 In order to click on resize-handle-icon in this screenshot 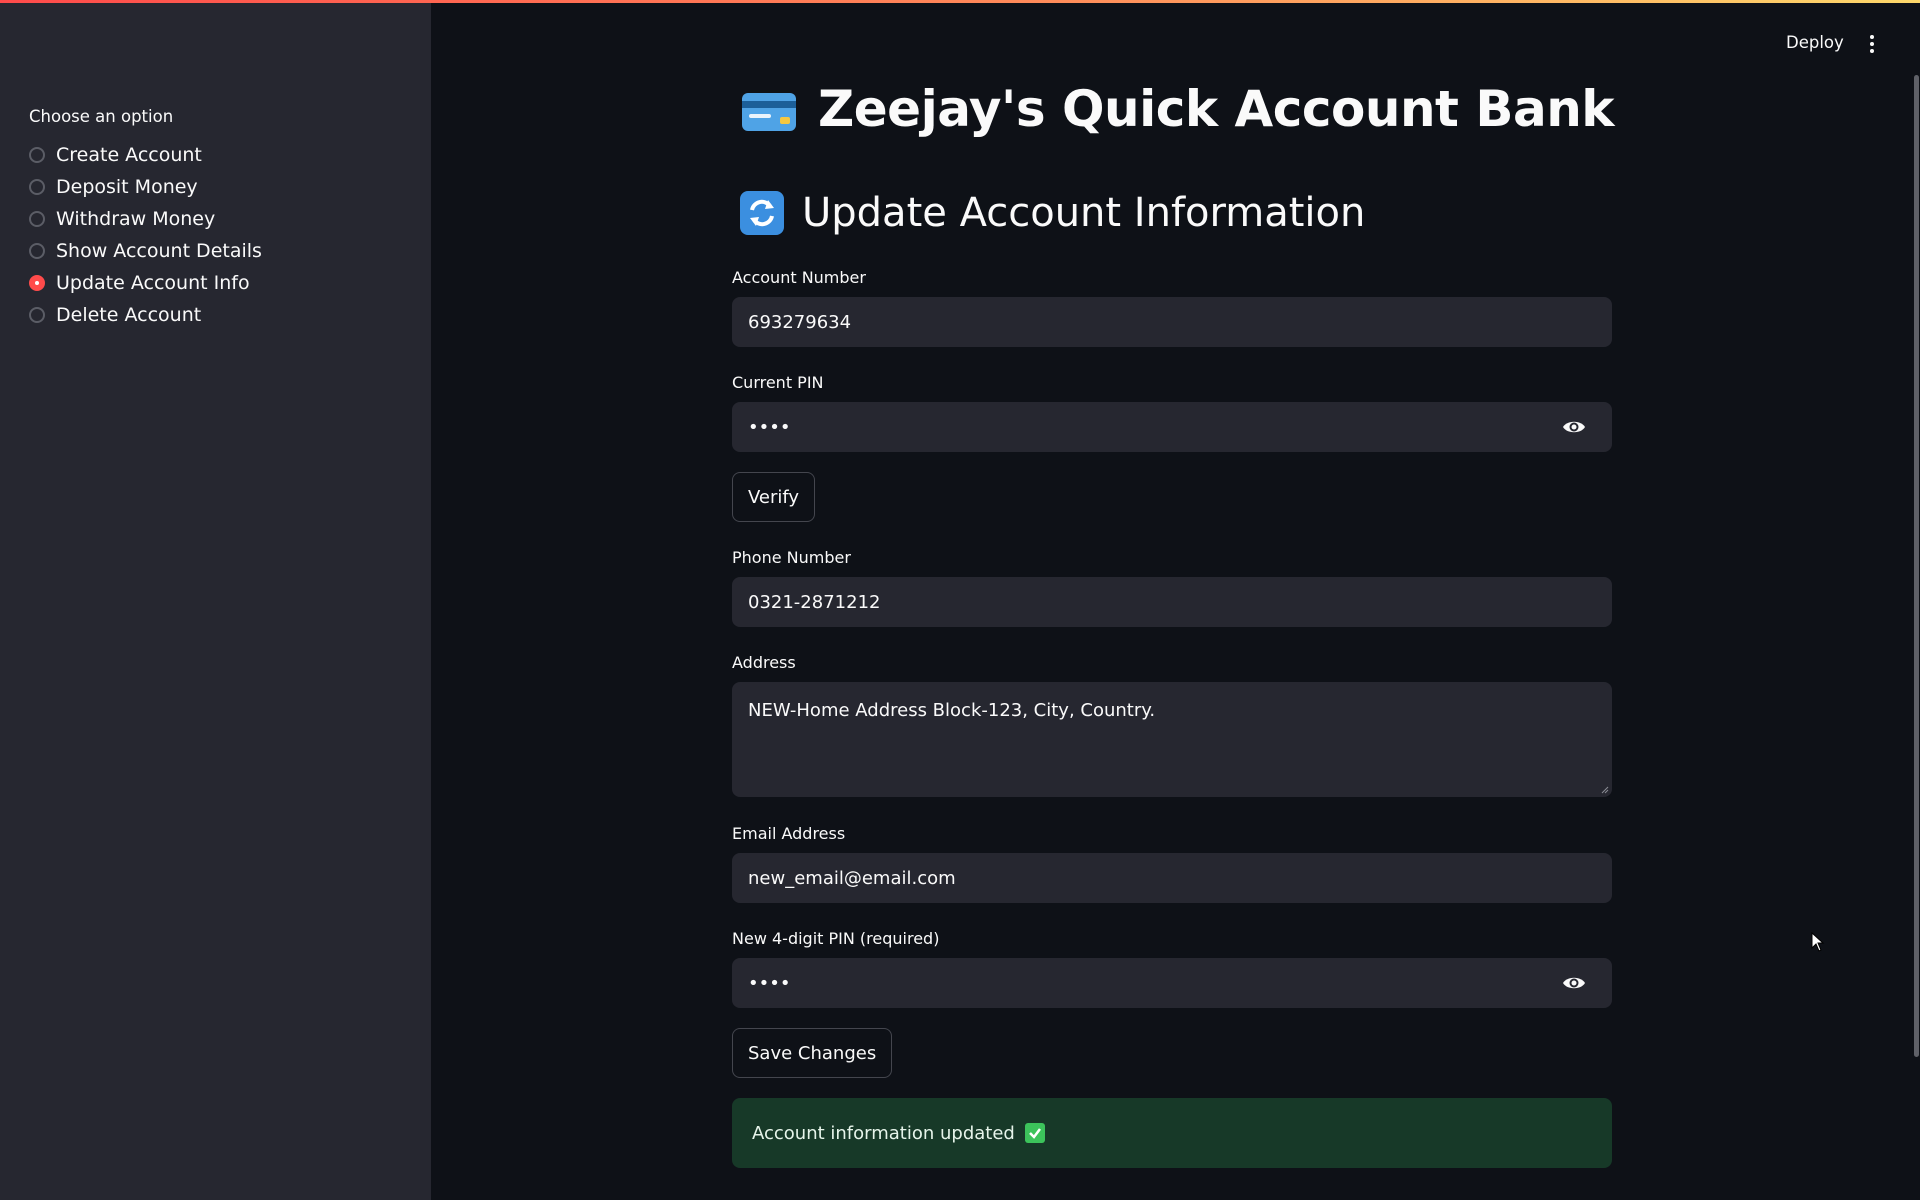, I will do `click(1605, 790)`.